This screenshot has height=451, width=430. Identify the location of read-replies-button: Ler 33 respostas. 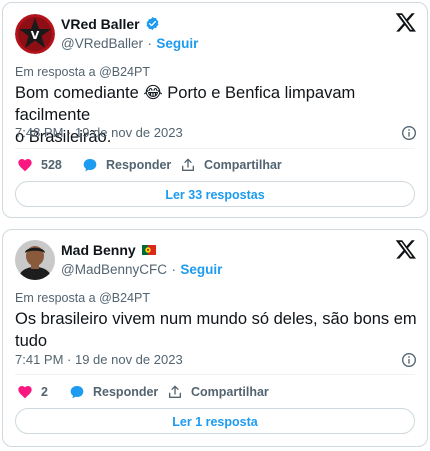
(215, 194).